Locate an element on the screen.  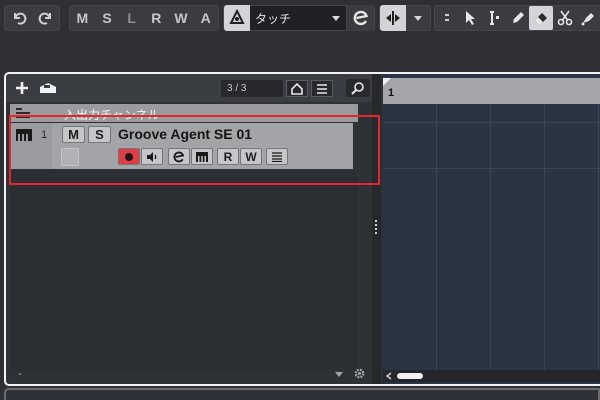
glue-icon is located at coordinates (588, 19).